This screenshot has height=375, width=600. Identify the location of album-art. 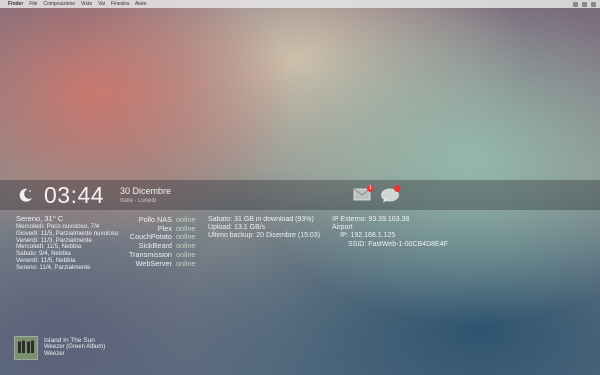
(26, 348).